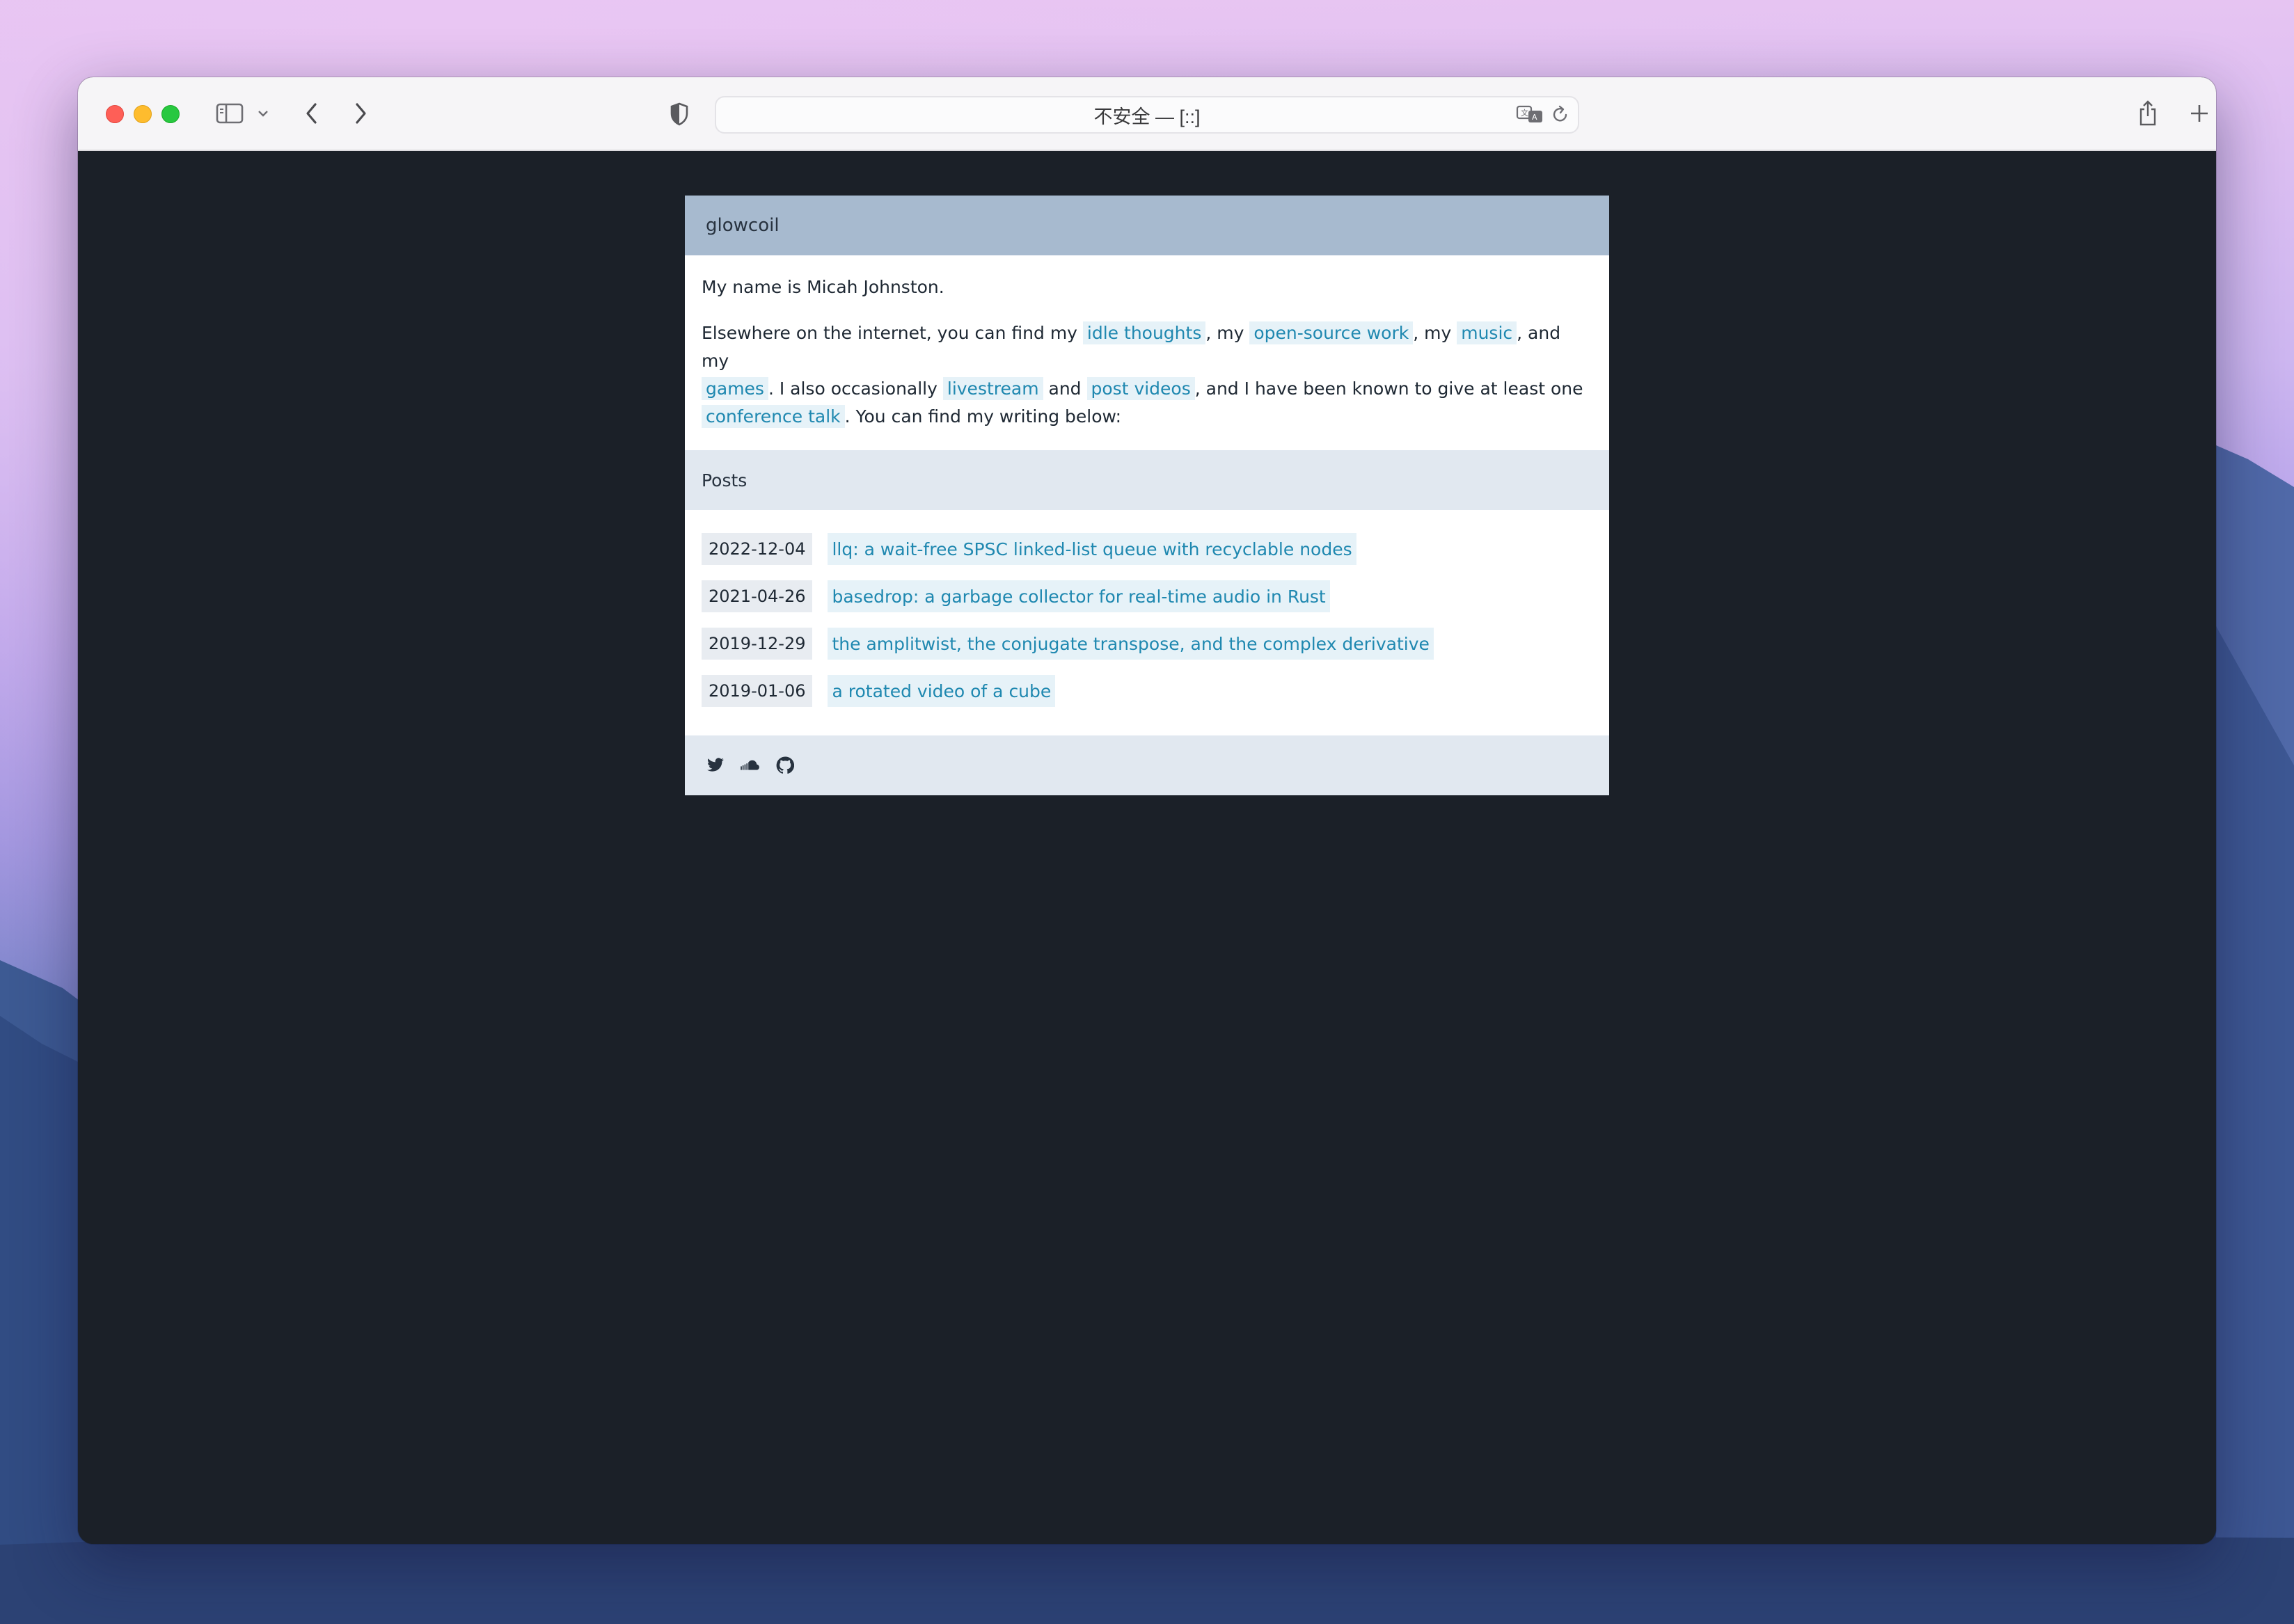 The height and width of the screenshot is (1624, 2294). Describe the element at coordinates (115, 114) in the screenshot. I see `close-window-button` at that location.